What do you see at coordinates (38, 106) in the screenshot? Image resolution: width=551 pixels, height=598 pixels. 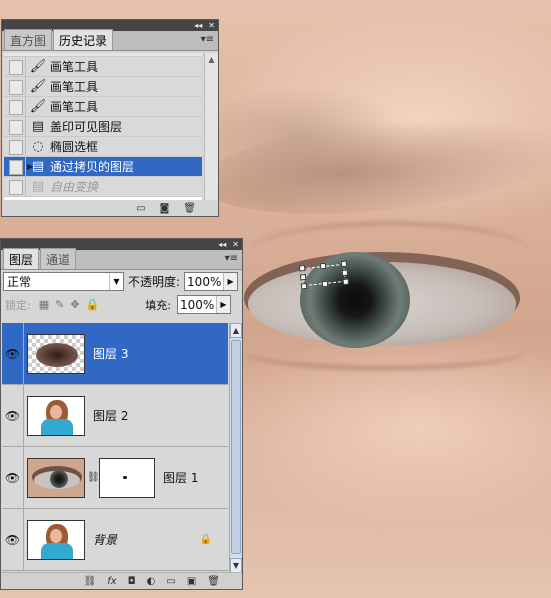 I see `brush-icon: 🖌` at bounding box center [38, 106].